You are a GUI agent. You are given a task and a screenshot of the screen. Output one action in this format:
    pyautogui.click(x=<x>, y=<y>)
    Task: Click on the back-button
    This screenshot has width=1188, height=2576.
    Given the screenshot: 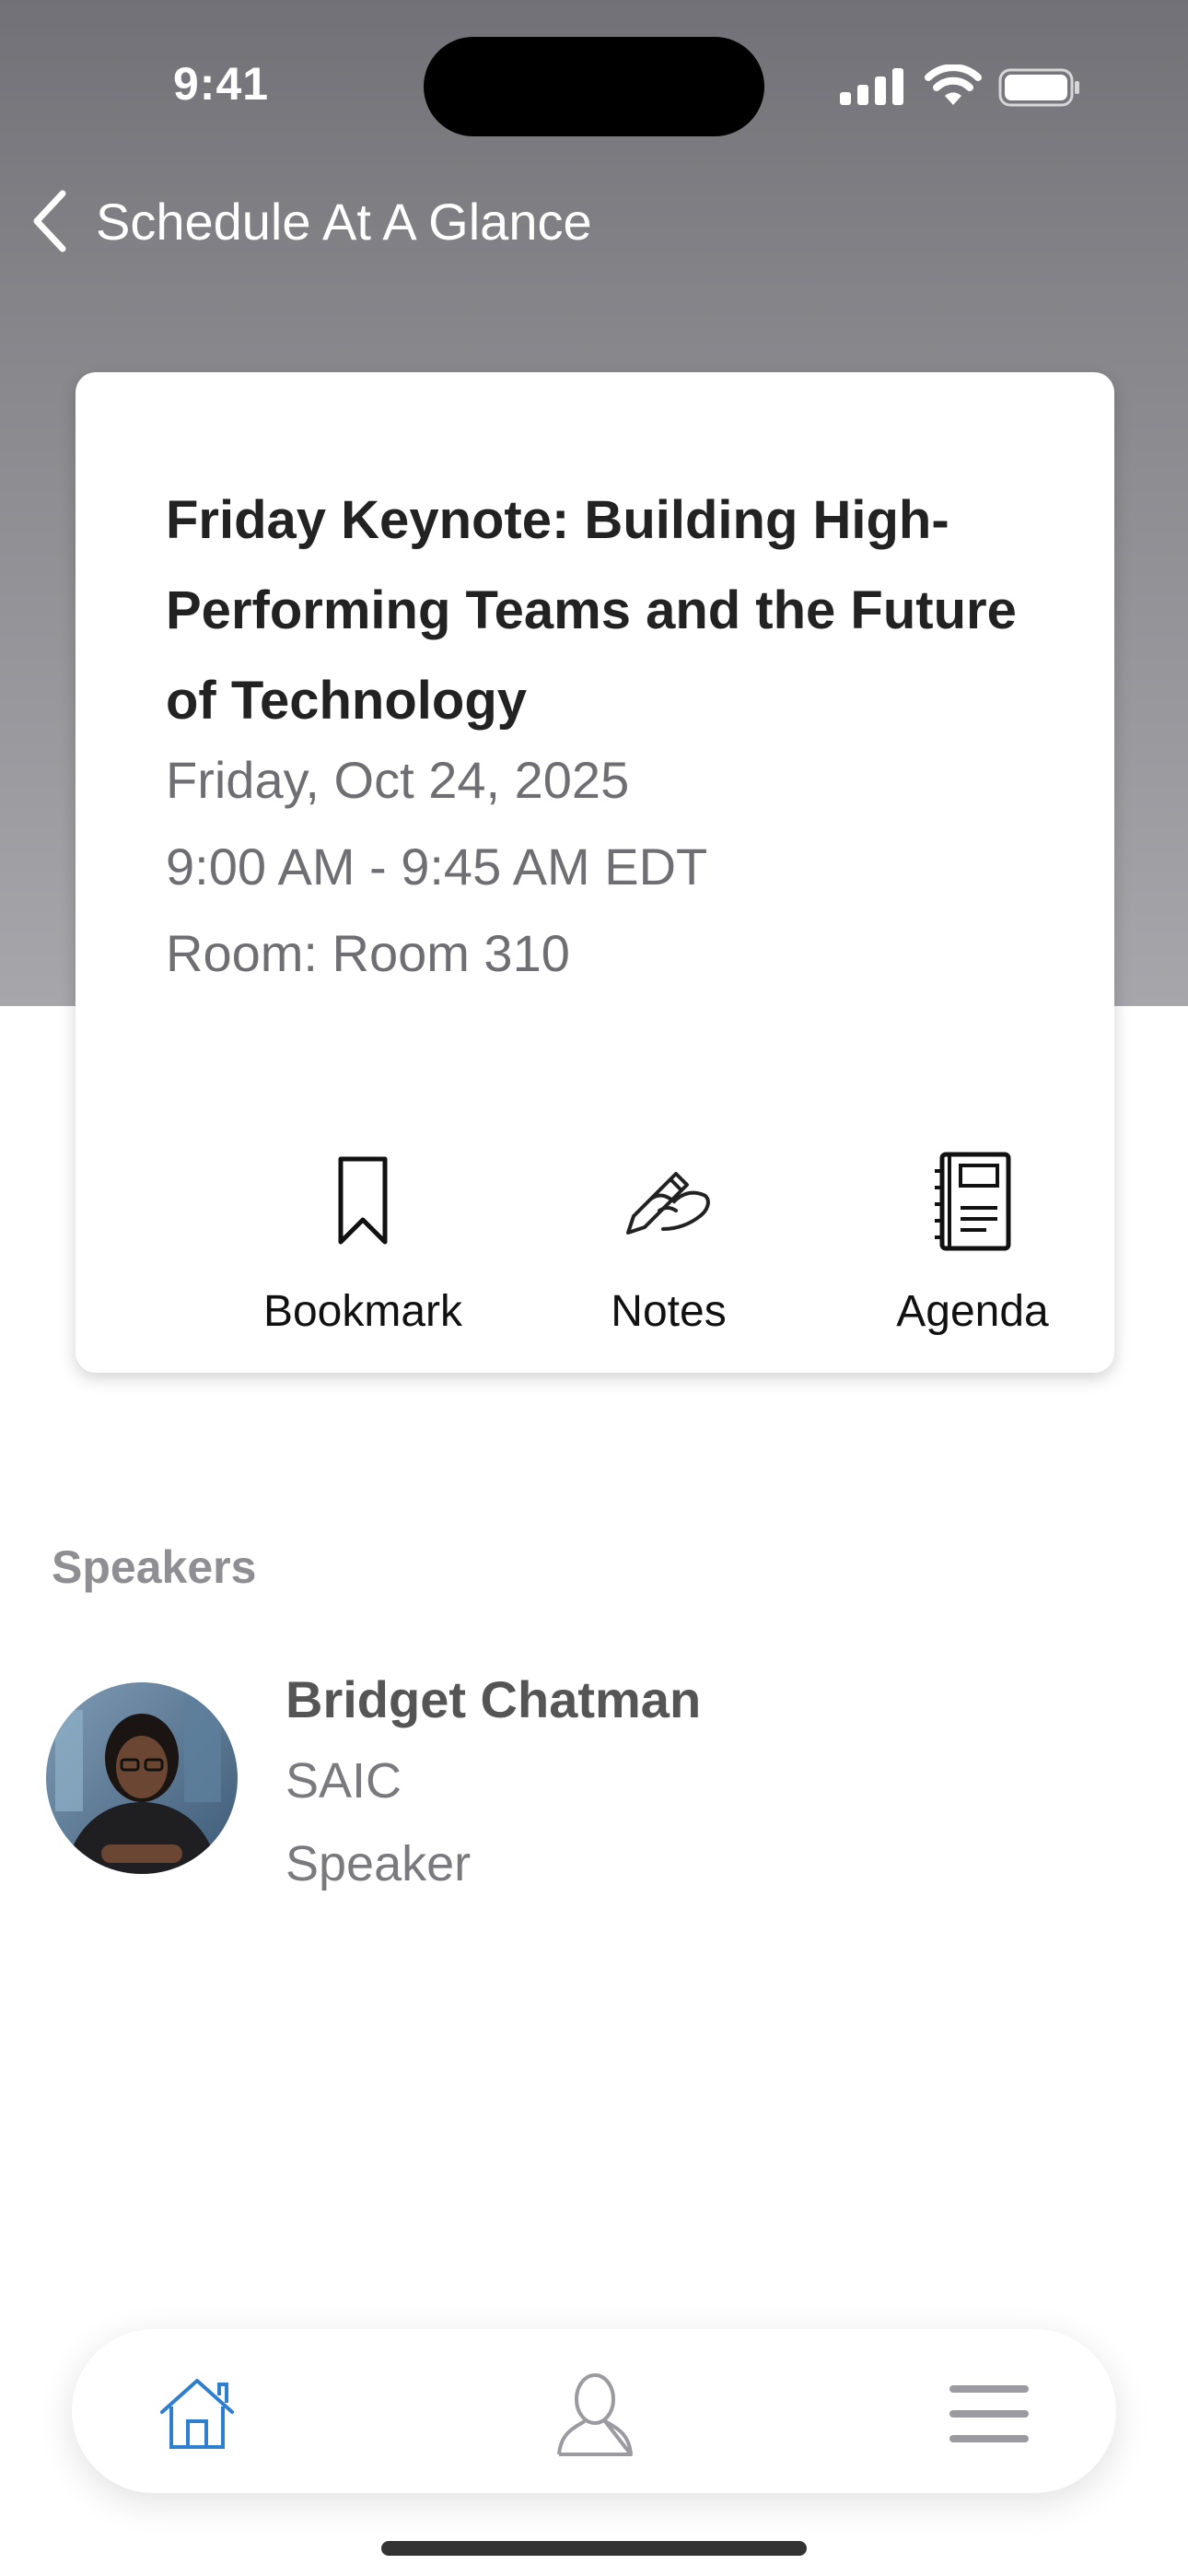 What is the action you would take?
    pyautogui.click(x=49, y=221)
    